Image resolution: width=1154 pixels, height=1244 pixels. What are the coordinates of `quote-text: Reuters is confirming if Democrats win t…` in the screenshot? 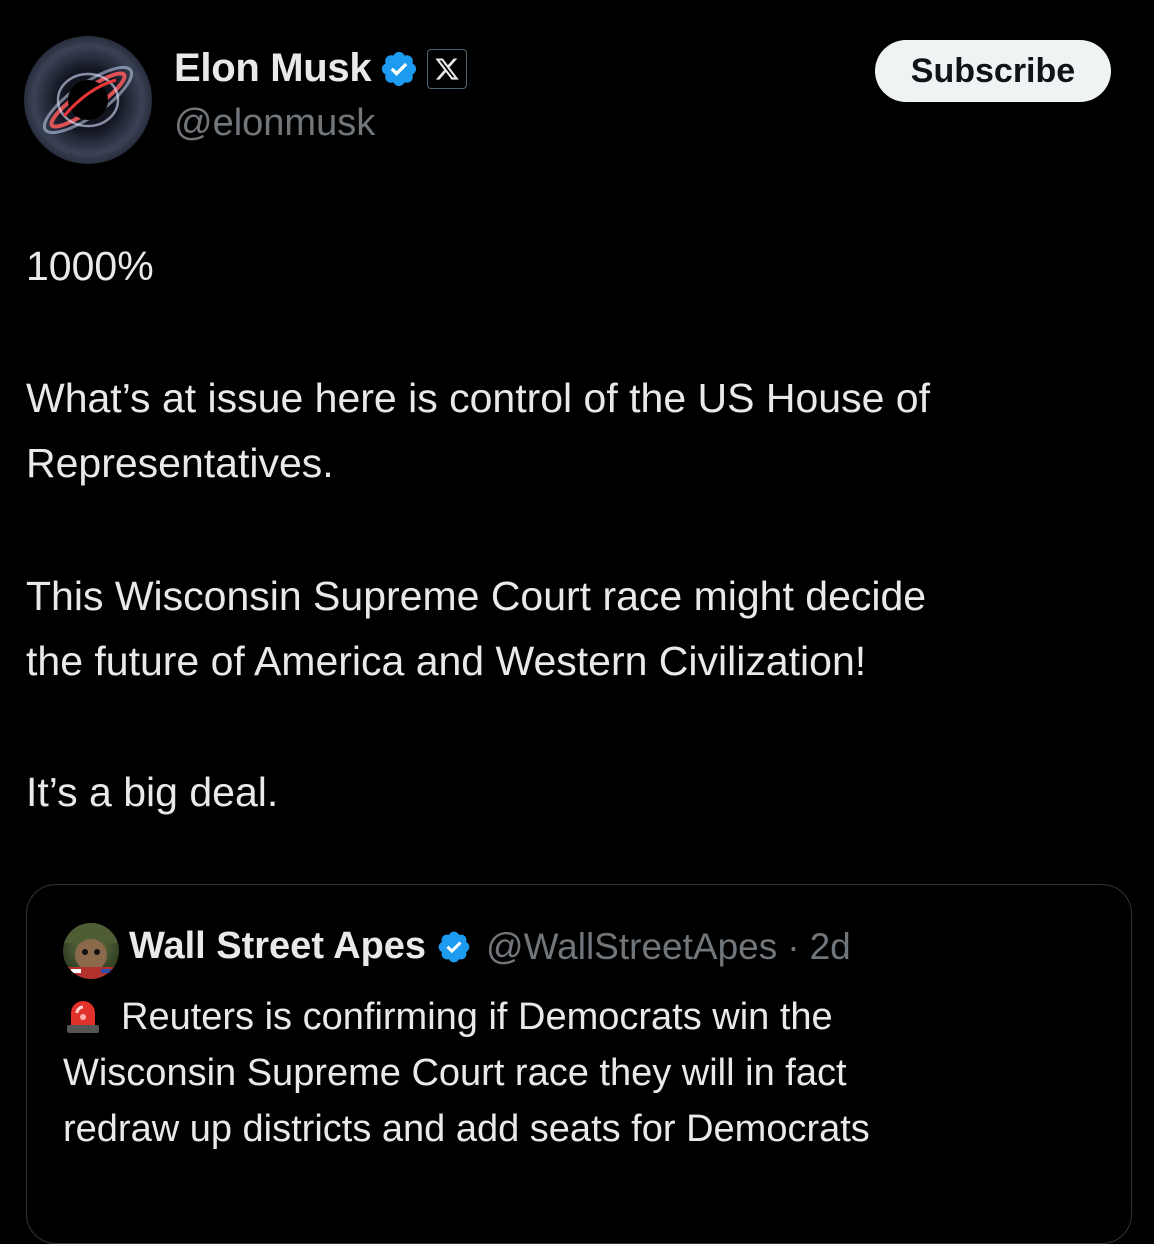 It's located at (588, 1073).